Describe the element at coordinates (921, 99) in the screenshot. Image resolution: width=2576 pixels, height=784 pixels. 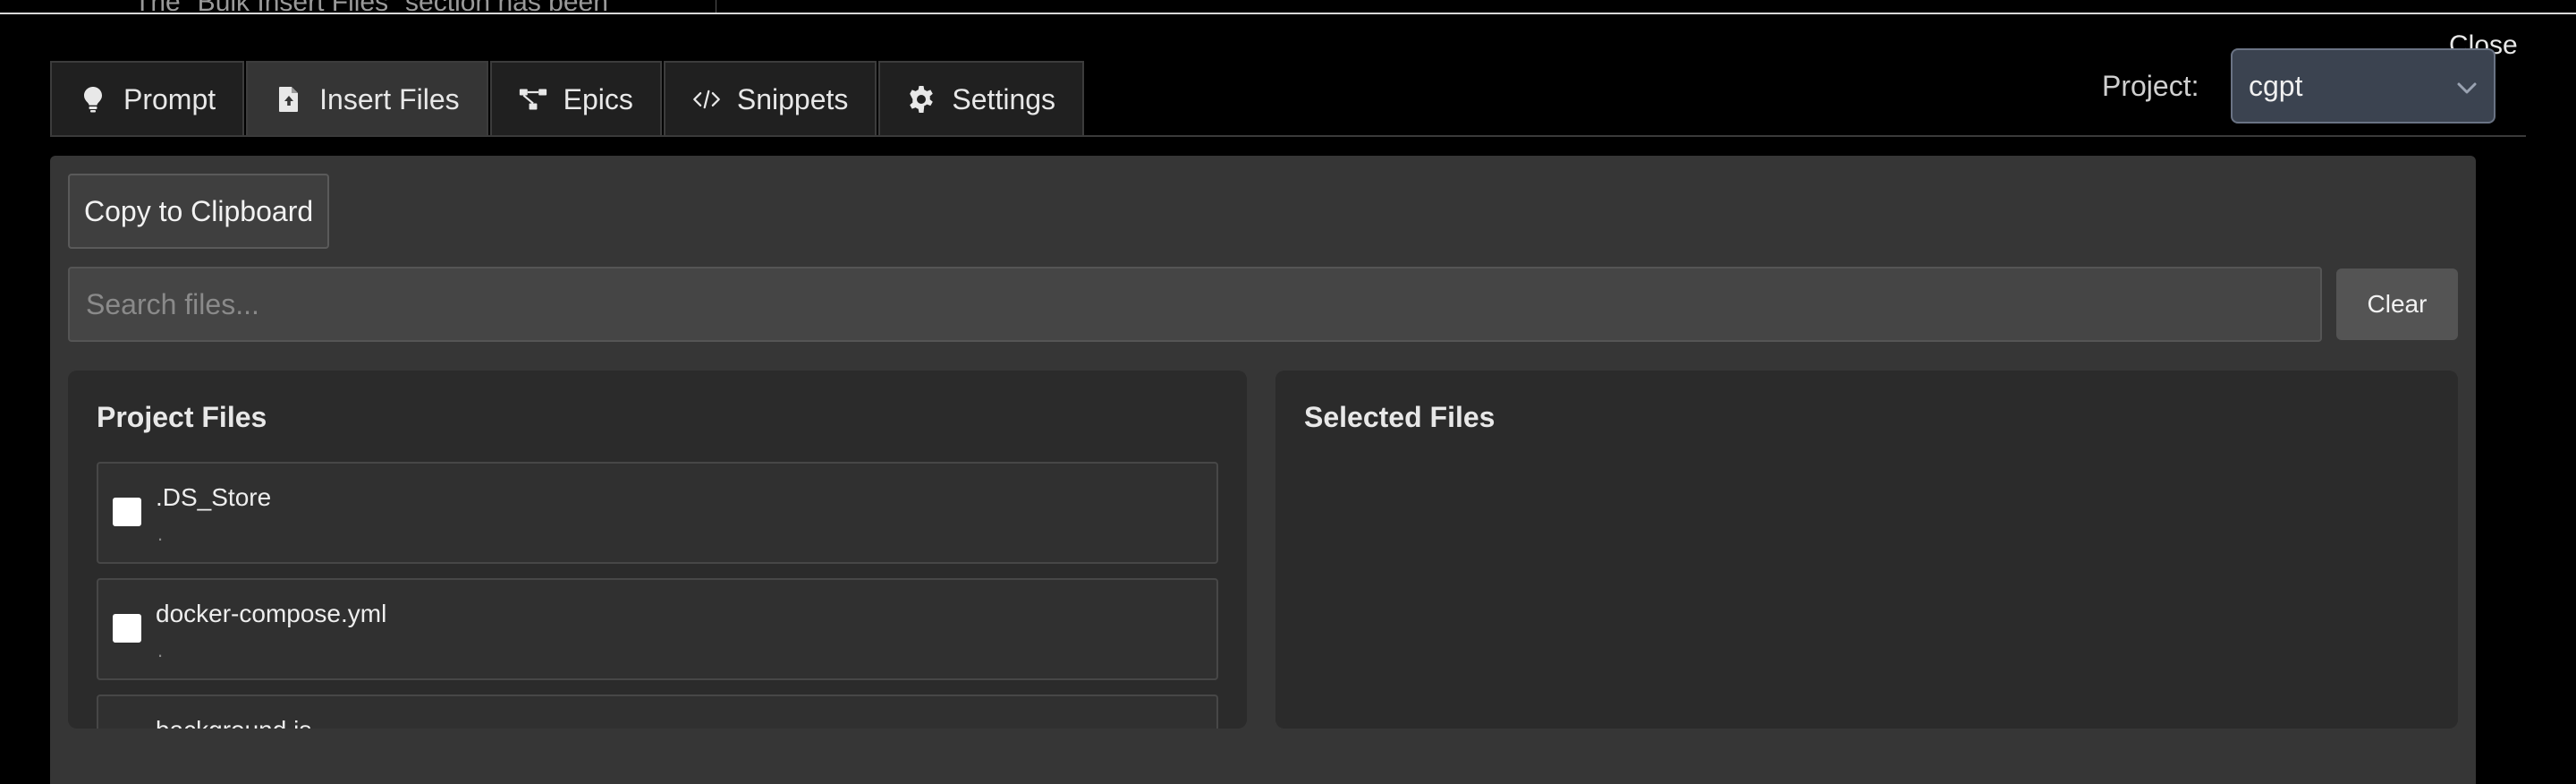
I see `gear-icon` at that location.